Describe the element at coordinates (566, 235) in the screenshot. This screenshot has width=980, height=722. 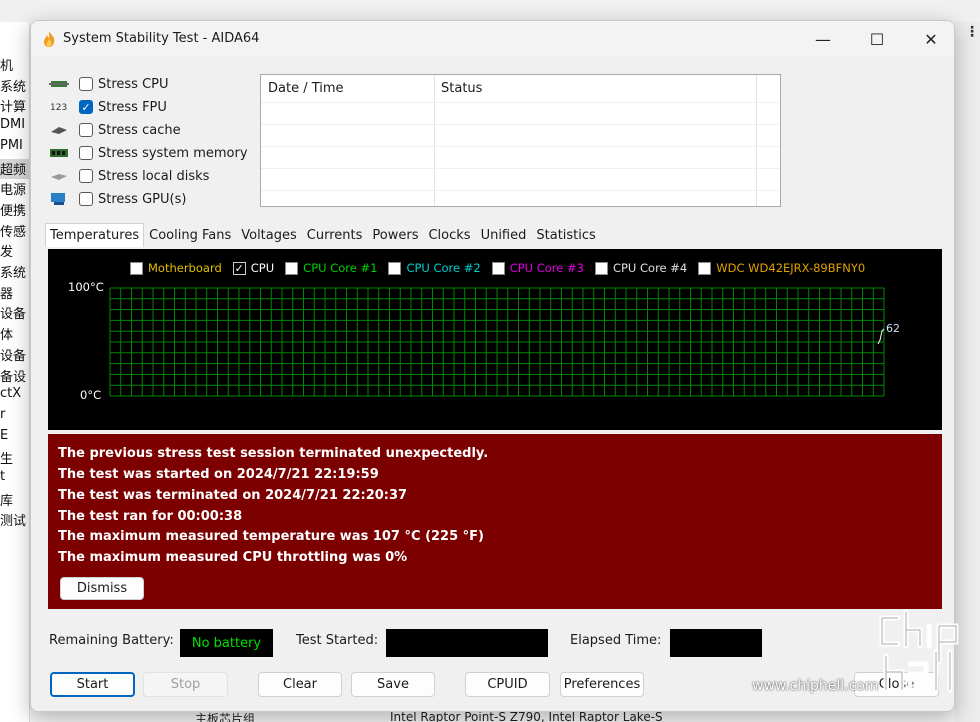
I see `tab-statistics: Statistics` at that location.